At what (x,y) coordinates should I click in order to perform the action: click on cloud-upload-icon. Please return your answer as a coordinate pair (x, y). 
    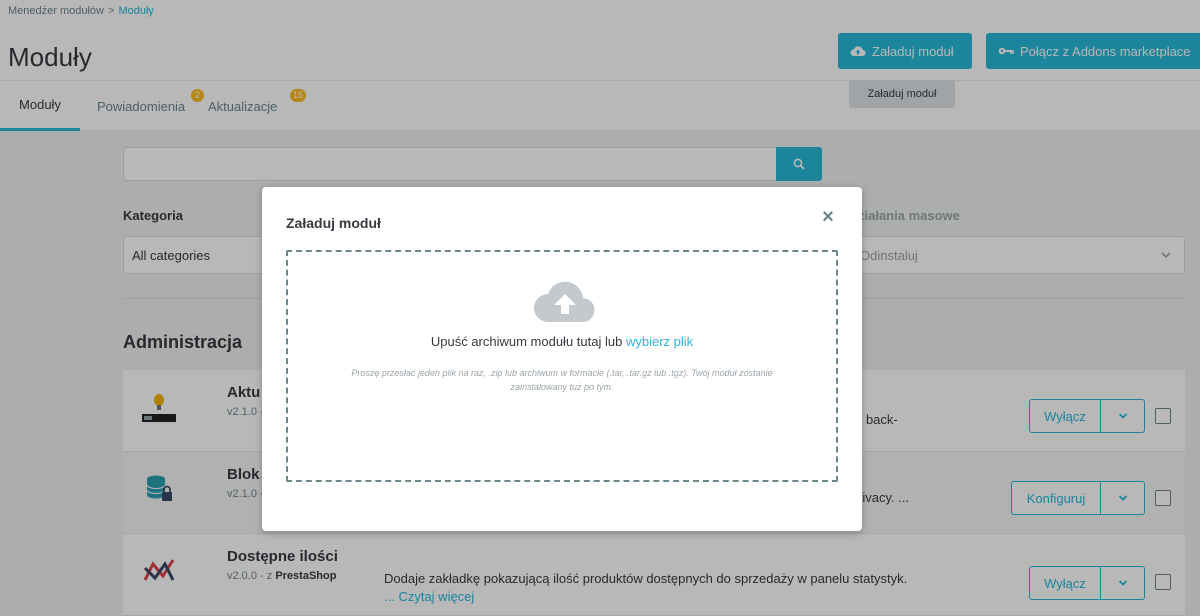
    Looking at the image, I should click on (564, 302).